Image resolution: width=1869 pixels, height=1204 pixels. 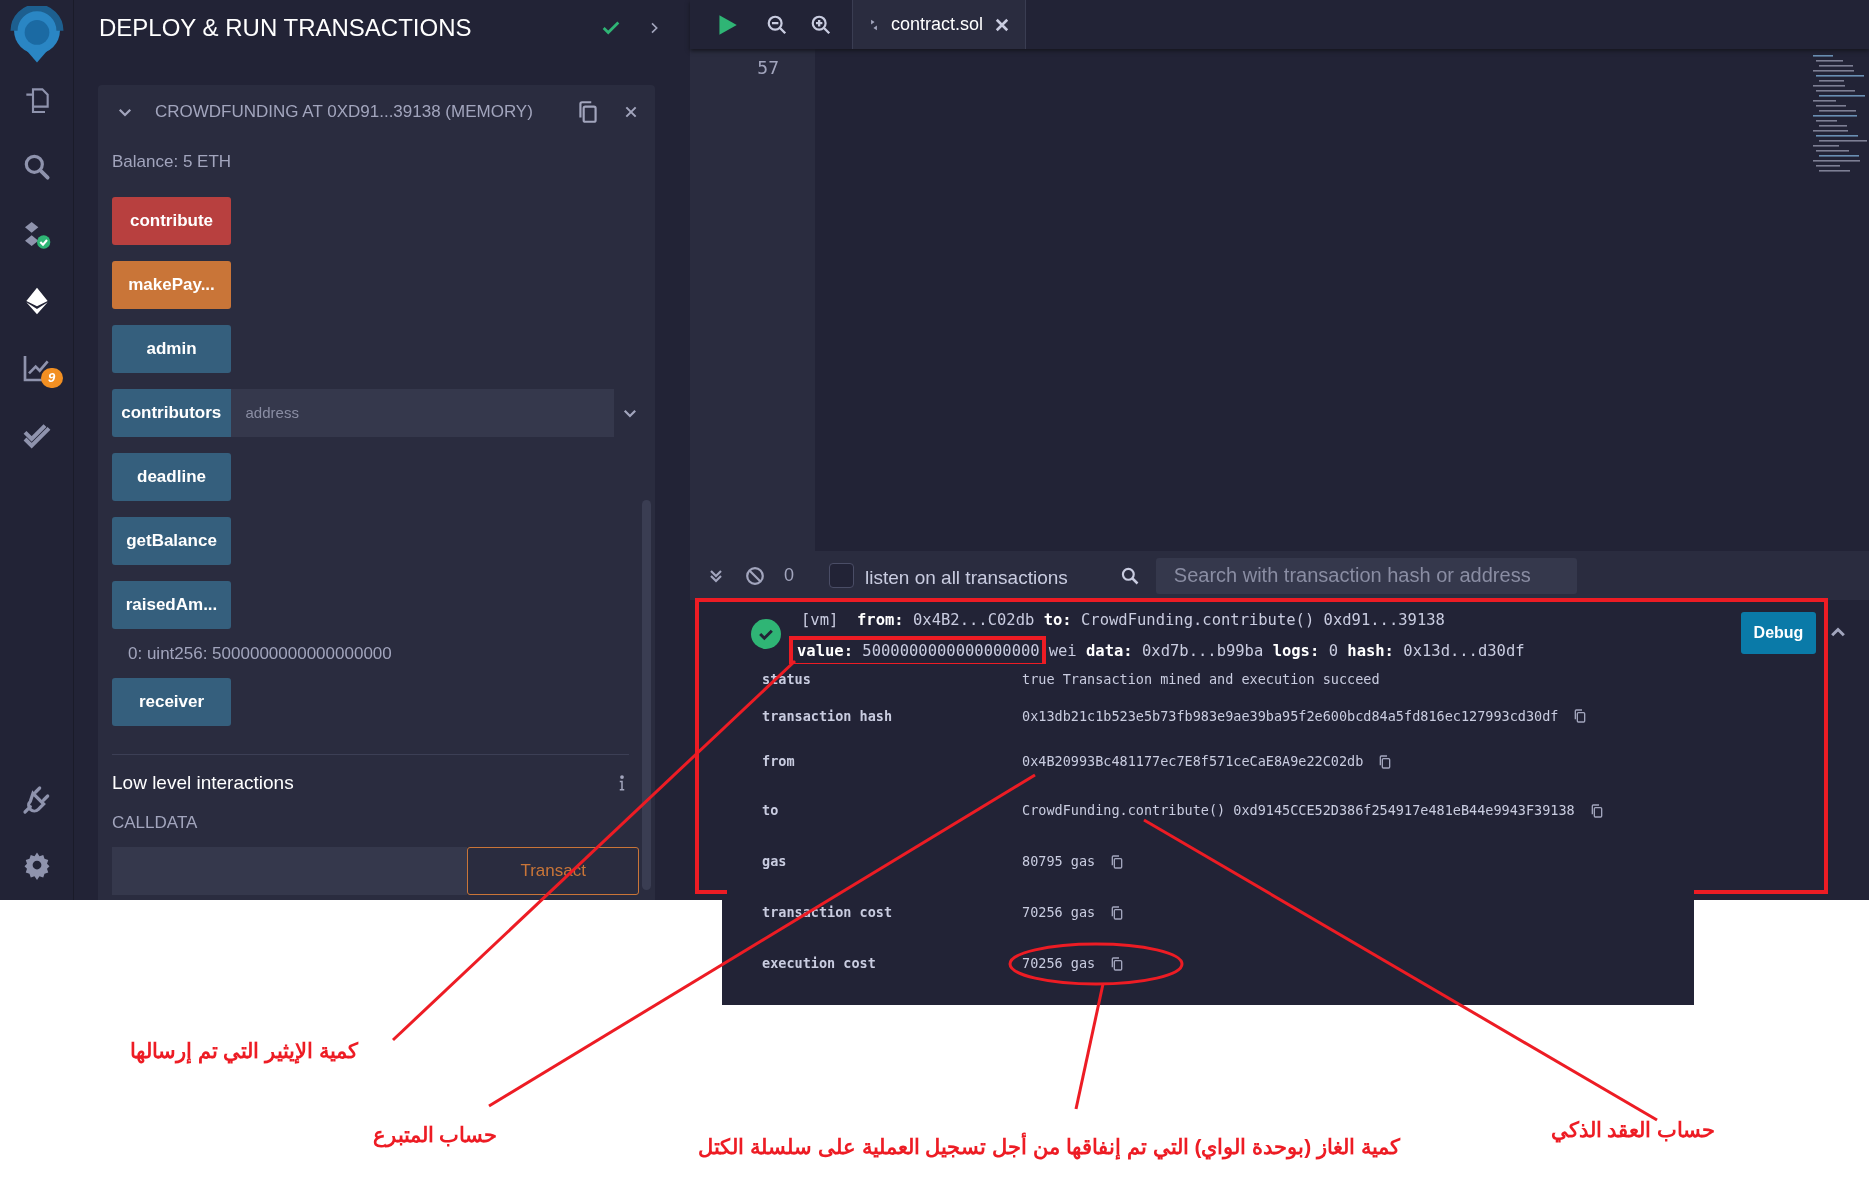 I want to click on zoom-out-icon, so click(x=777, y=24).